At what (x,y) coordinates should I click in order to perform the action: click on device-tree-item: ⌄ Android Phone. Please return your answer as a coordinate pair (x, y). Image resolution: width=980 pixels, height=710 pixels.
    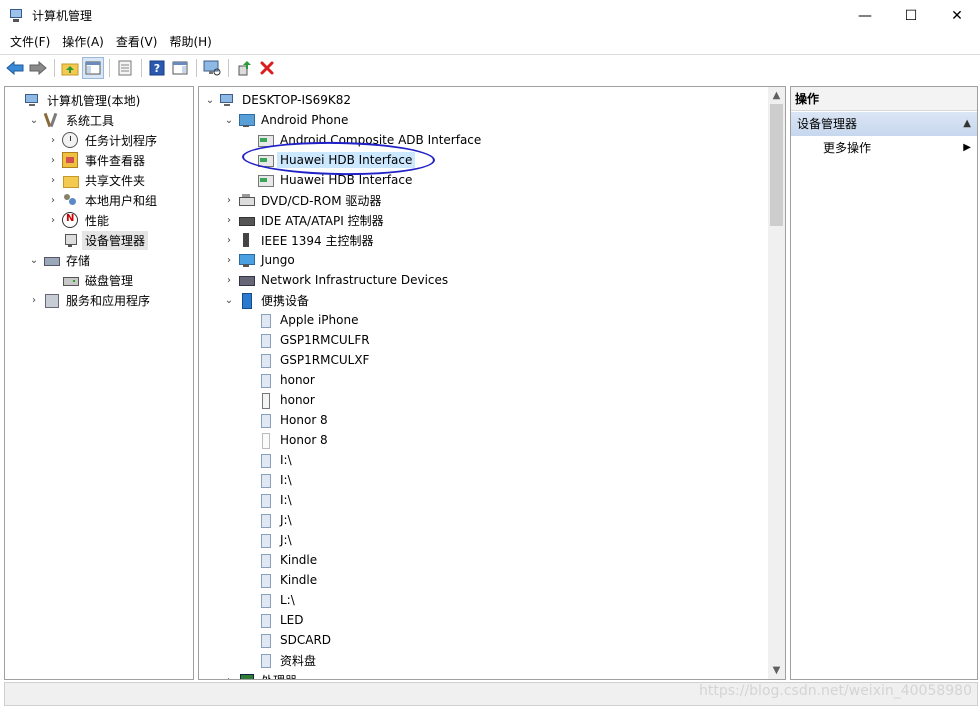
    Looking at the image, I should click on (287, 120).